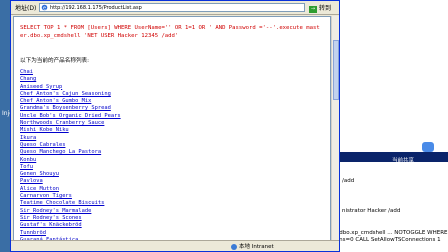  I want to click on product-list-item: Grandma's Boysenberry Spread, so click(70, 108).